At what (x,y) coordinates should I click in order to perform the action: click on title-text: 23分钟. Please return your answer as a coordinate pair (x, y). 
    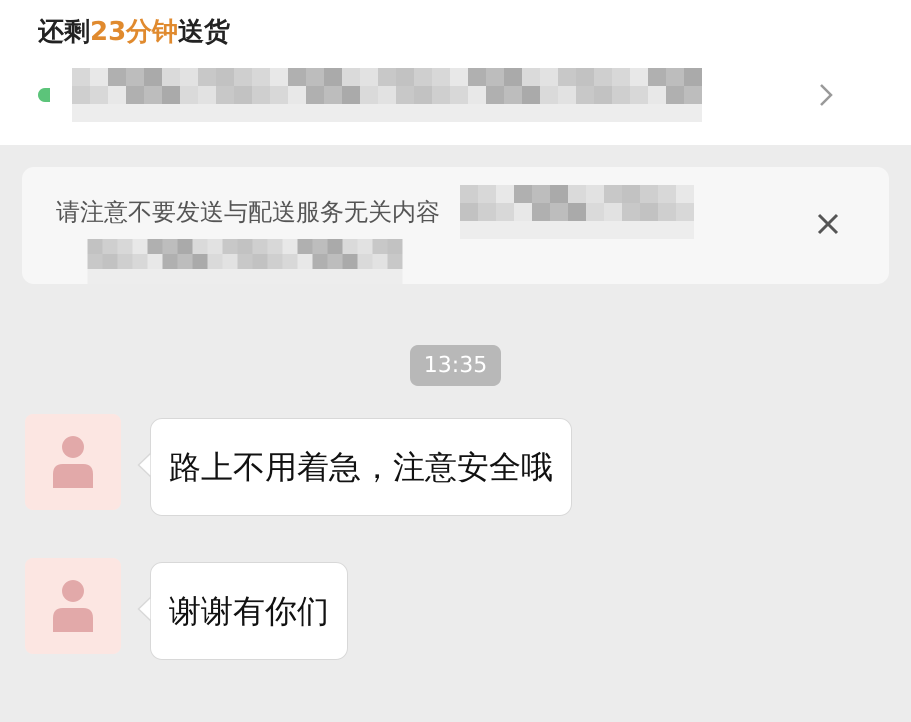
    Looking at the image, I should click on (134, 32).